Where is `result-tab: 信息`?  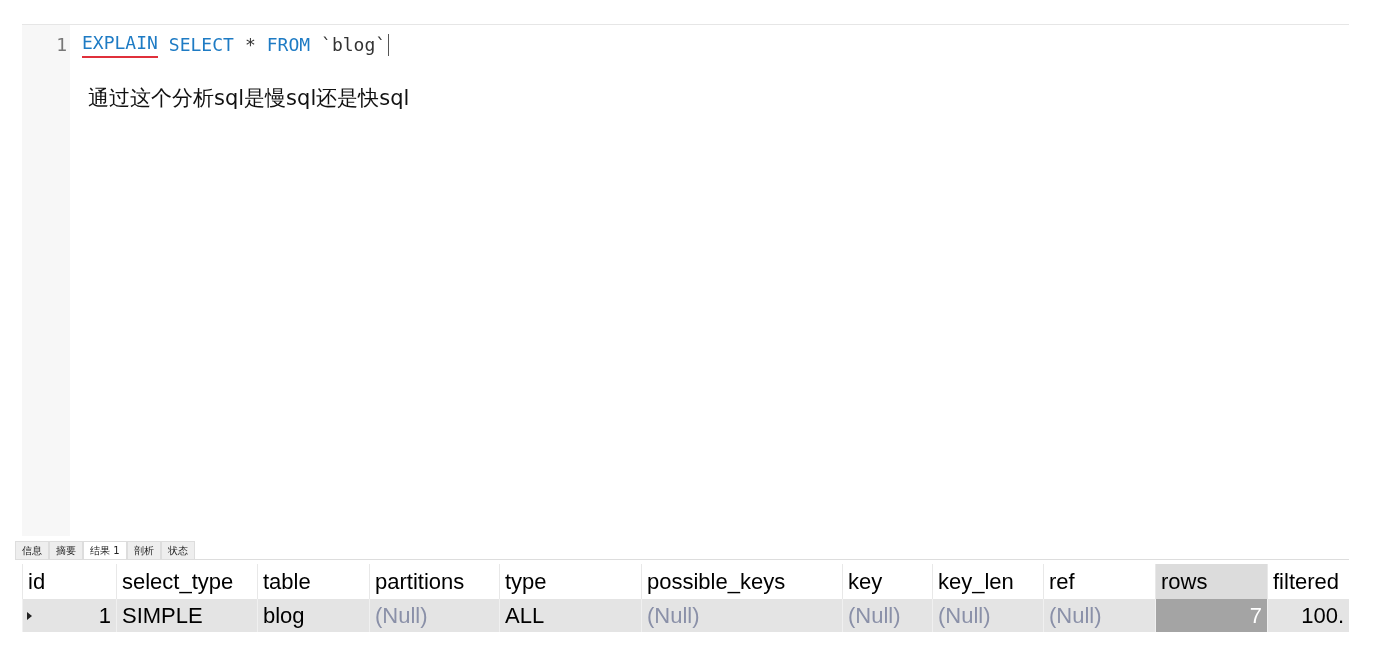 result-tab: 信息 is located at coordinates (32, 550).